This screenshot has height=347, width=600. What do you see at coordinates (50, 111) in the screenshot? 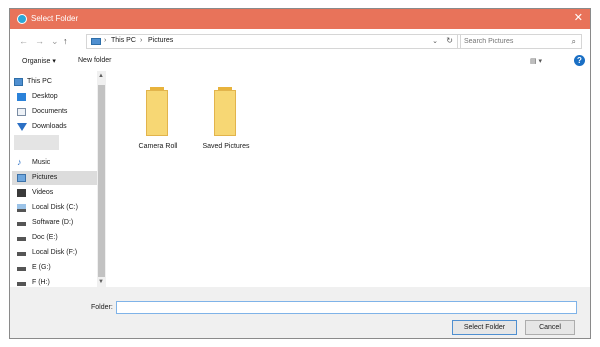
I see `sidebar-item-label: Documents` at bounding box center [50, 111].